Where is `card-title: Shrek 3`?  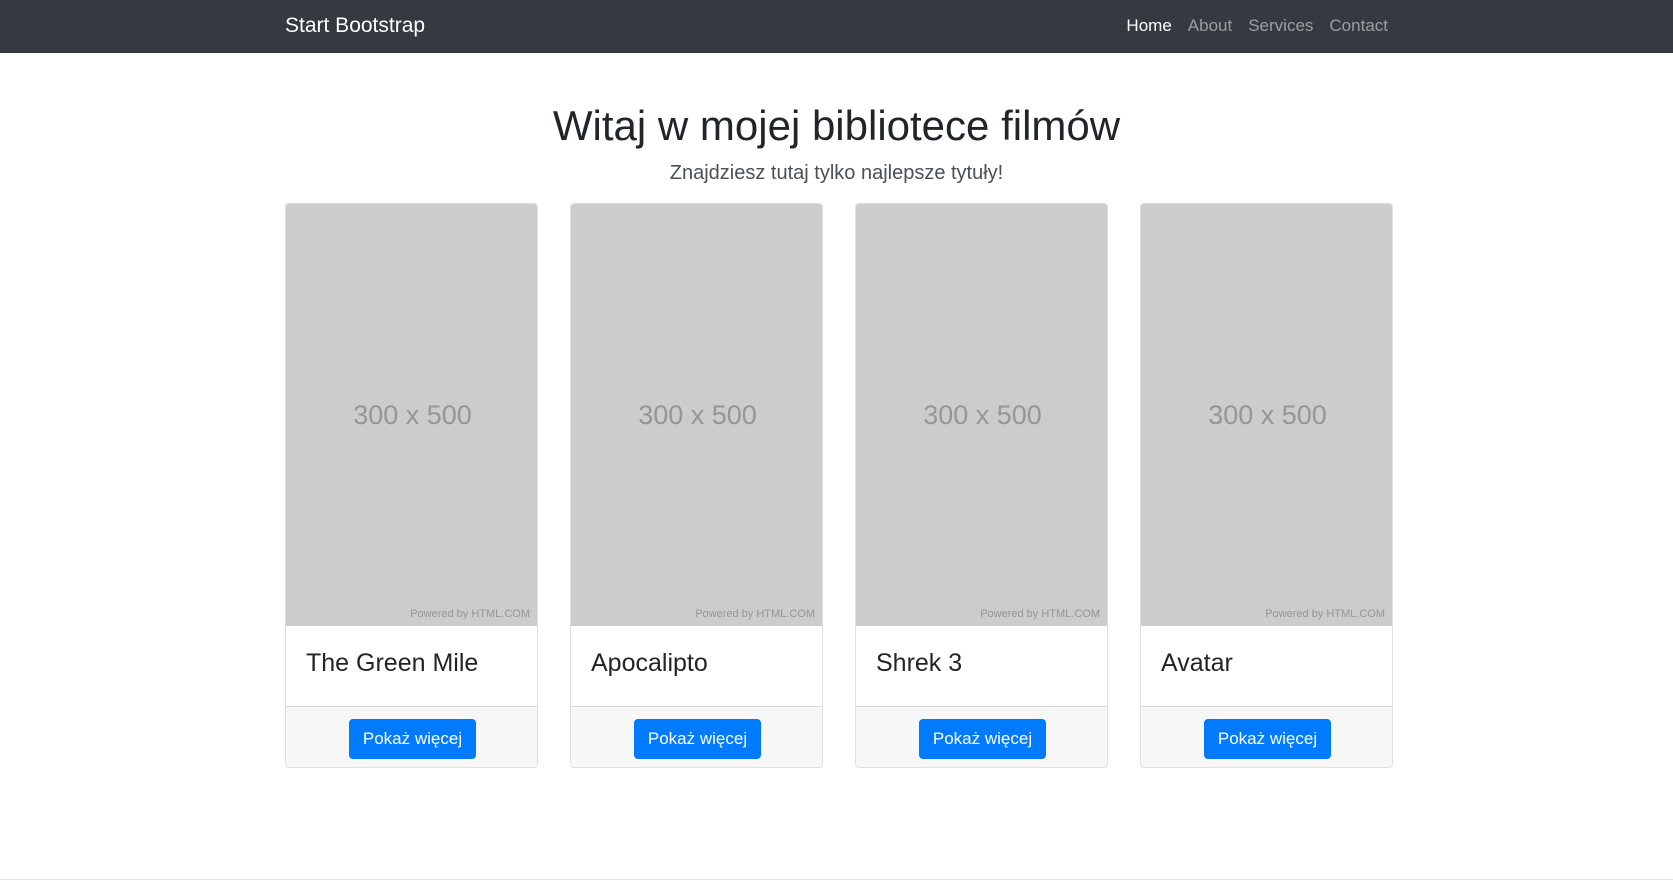
card-title: Shrek 3 is located at coordinates (919, 663).